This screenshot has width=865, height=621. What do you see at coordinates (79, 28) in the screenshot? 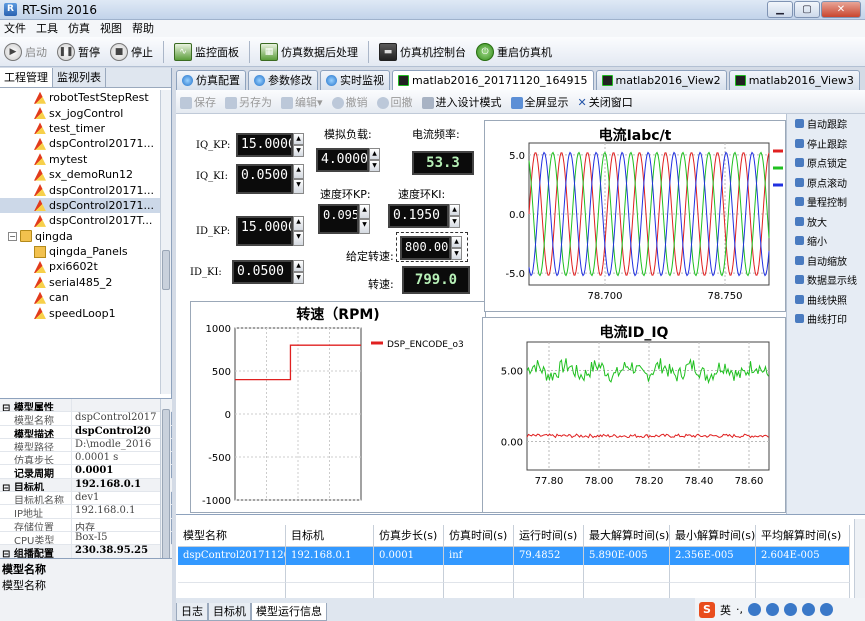
I see `menu-simulation: 仿真` at bounding box center [79, 28].